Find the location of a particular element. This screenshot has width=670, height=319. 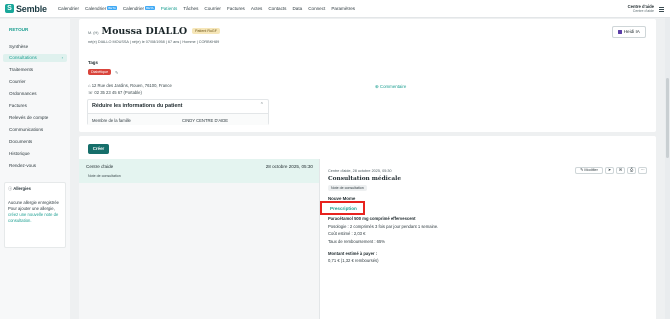

drug-name: Paracétamol 500 mg comprimé effervescent is located at coordinates (372, 218).